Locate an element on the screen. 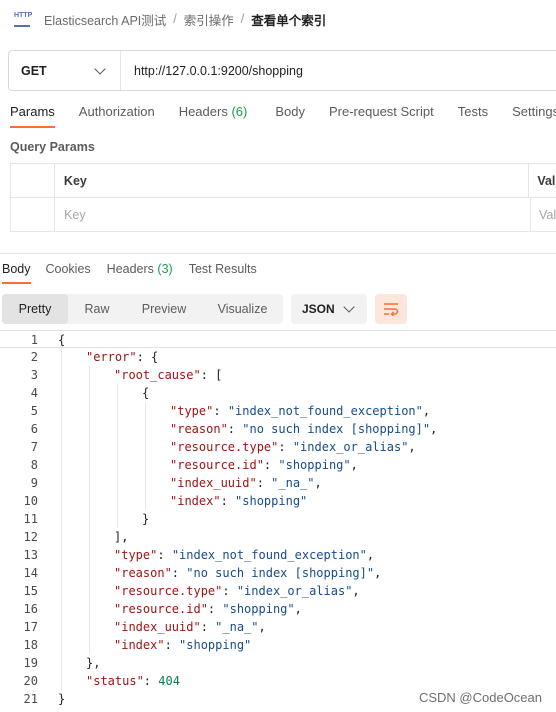  format-select: JSON is located at coordinates (329, 309).